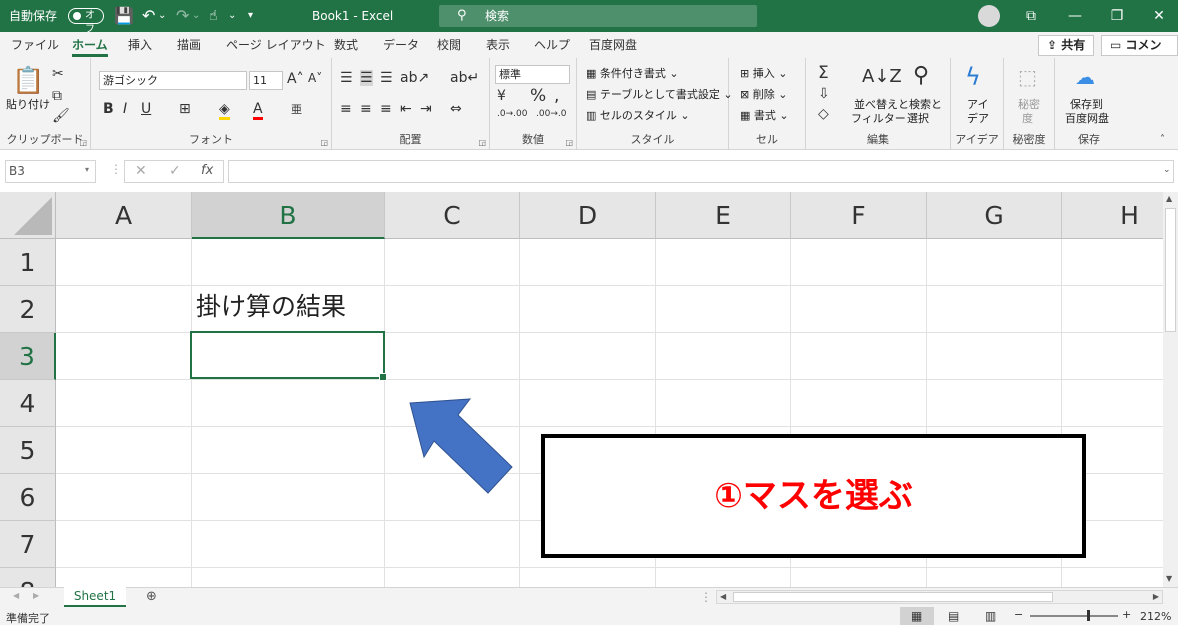 This screenshot has height=626, width=1178. I want to click on tab-home: ホーム, so click(90, 45).